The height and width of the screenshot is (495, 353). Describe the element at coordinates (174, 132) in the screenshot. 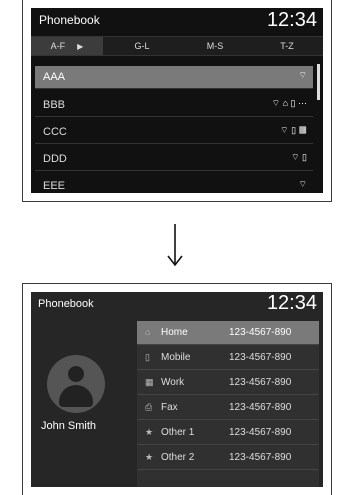

I see `list-item: CCC ⌔ ▯ ▦` at that location.